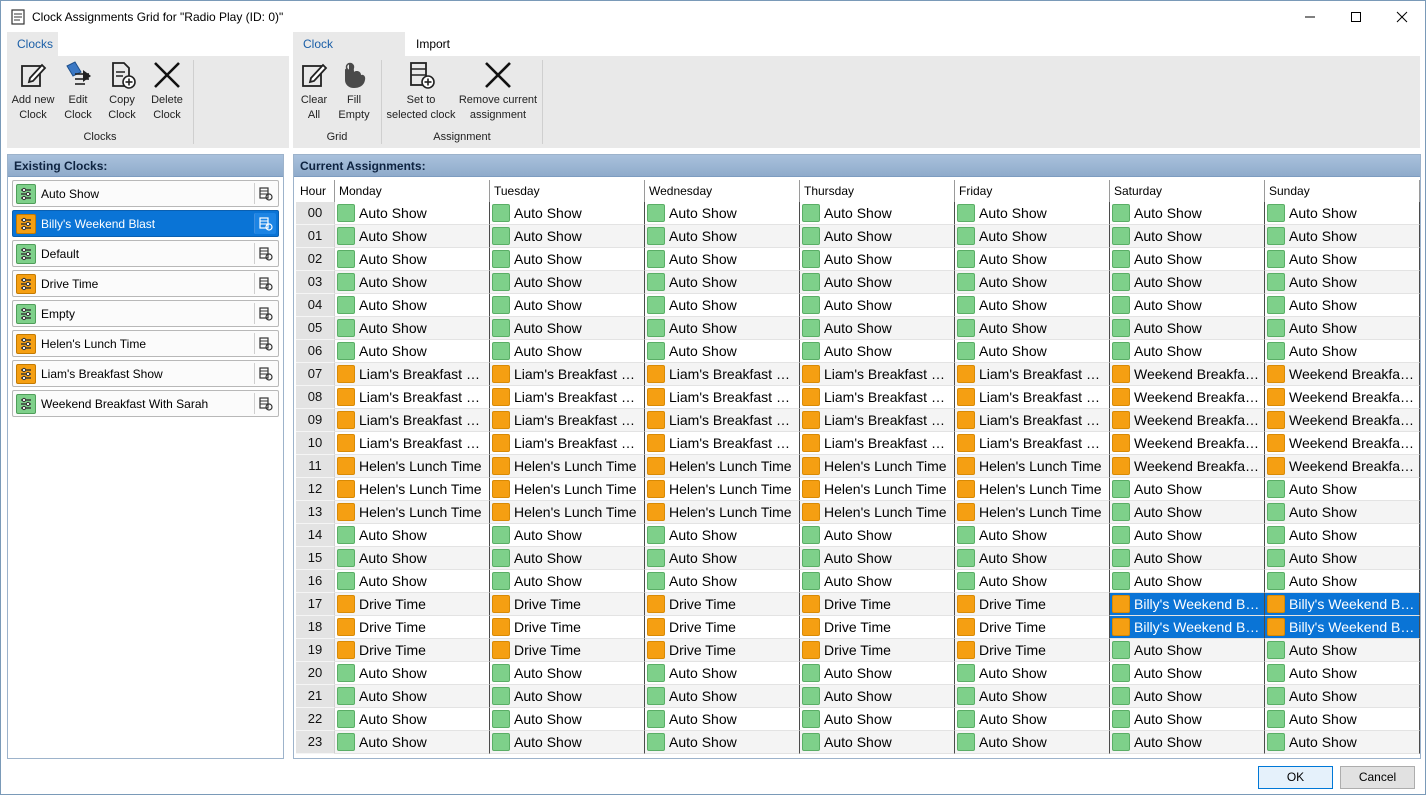 This screenshot has height=795, width=1426. What do you see at coordinates (145, 373) in the screenshot?
I see `clock-list-item: Liam's Breakfast Show` at bounding box center [145, 373].